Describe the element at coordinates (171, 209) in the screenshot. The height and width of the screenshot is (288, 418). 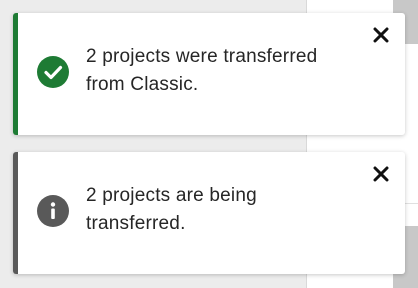
I see `notification-message: 2 projects are being transferred.` at that location.